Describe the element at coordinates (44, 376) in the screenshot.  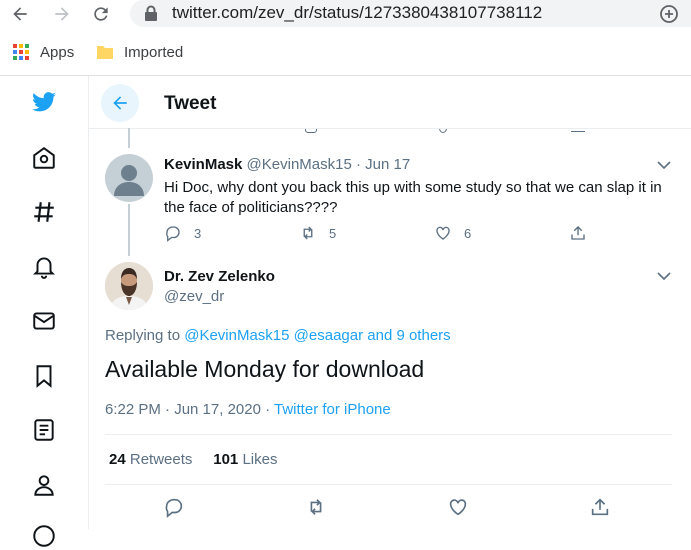
I see `bookmarks-icon` at that location.